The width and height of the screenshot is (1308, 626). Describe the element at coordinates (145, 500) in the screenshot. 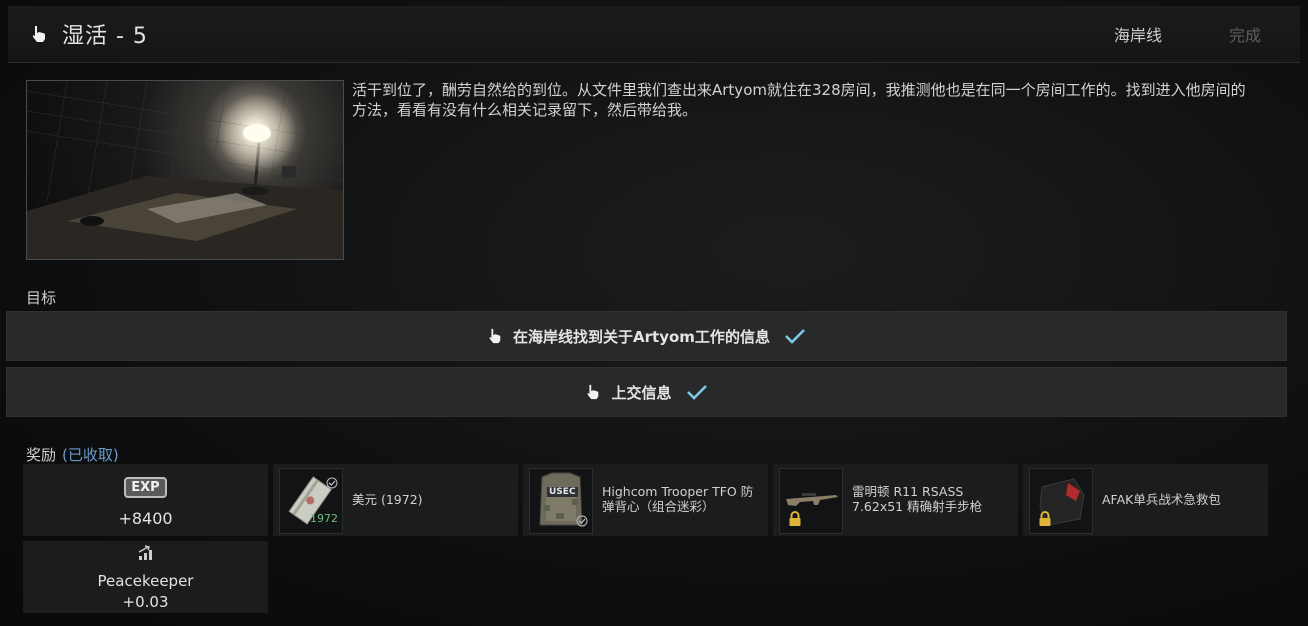

I see `reward-exp: EXP +8400` at that location.